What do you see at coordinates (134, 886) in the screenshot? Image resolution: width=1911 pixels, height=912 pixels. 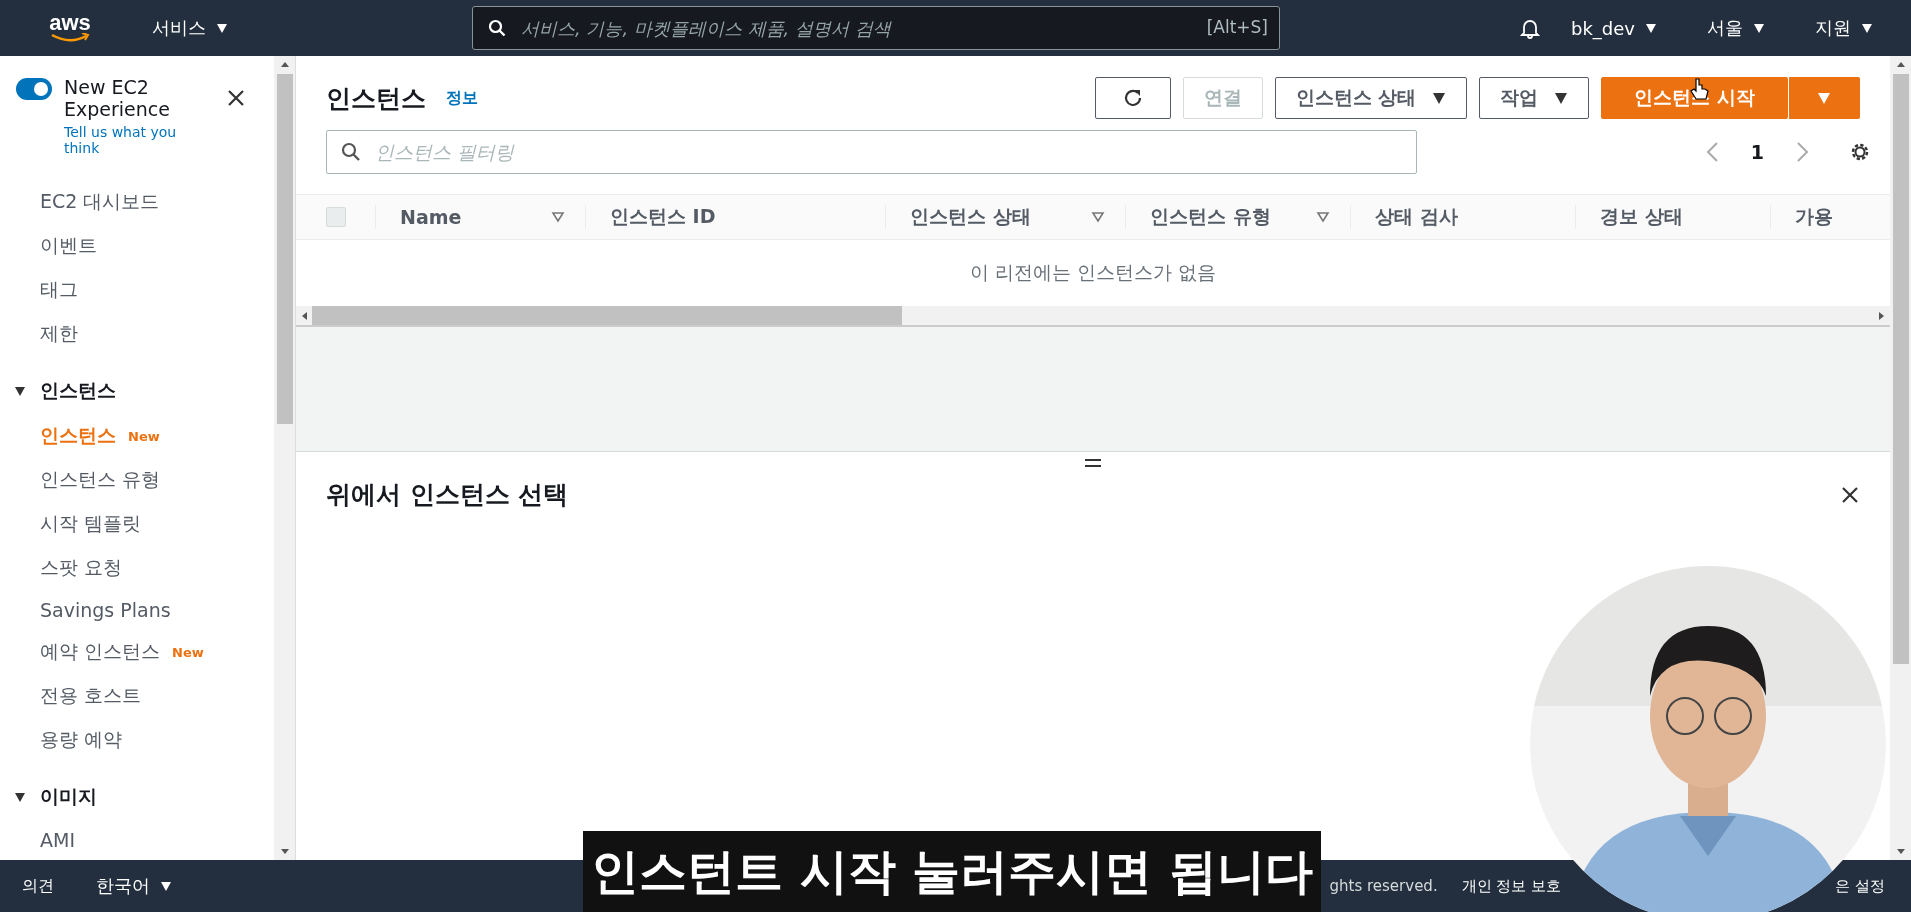 I see `language-menu: 한국어` at bounding box center [134, 886].